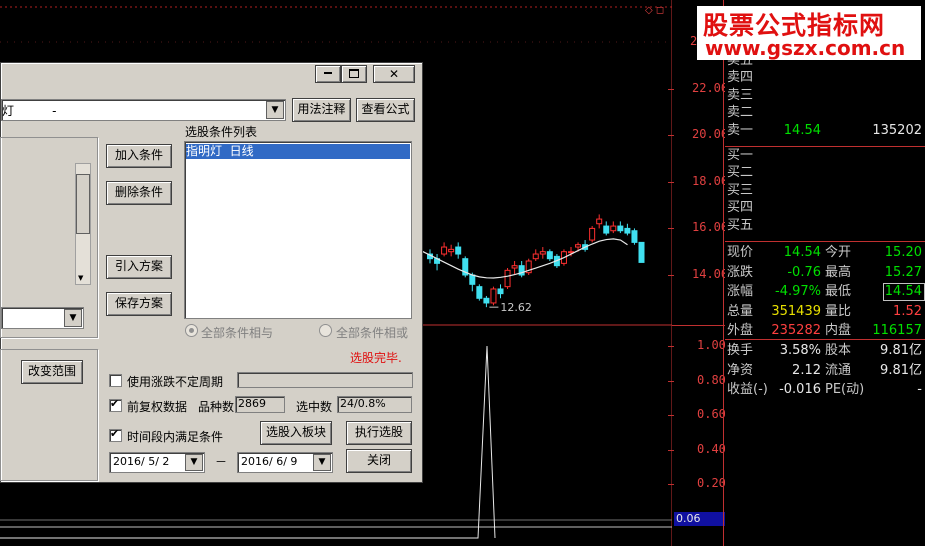 The image size is (925, 546). I want to click on adjusted-data-checkbox: ✔, so click(115, 404).